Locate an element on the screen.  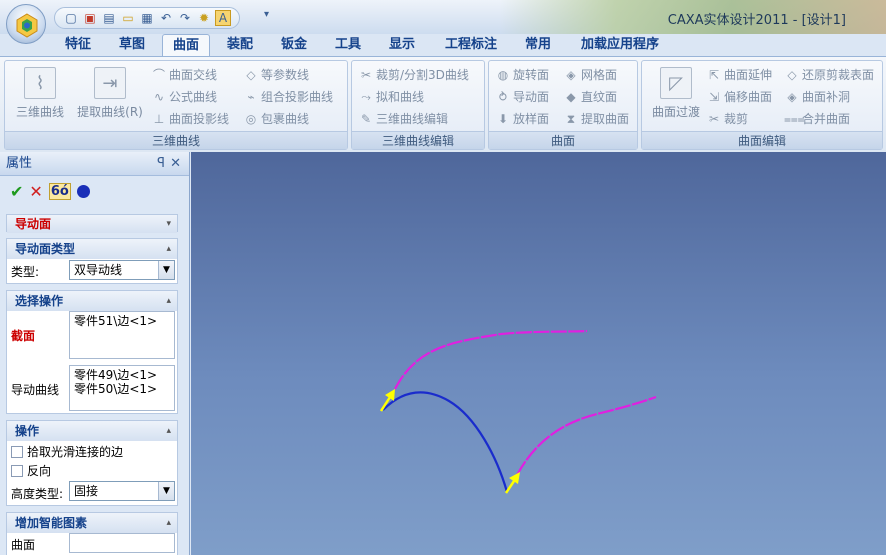
tab-sketch: 草图 is located at coordinates (132, 45).